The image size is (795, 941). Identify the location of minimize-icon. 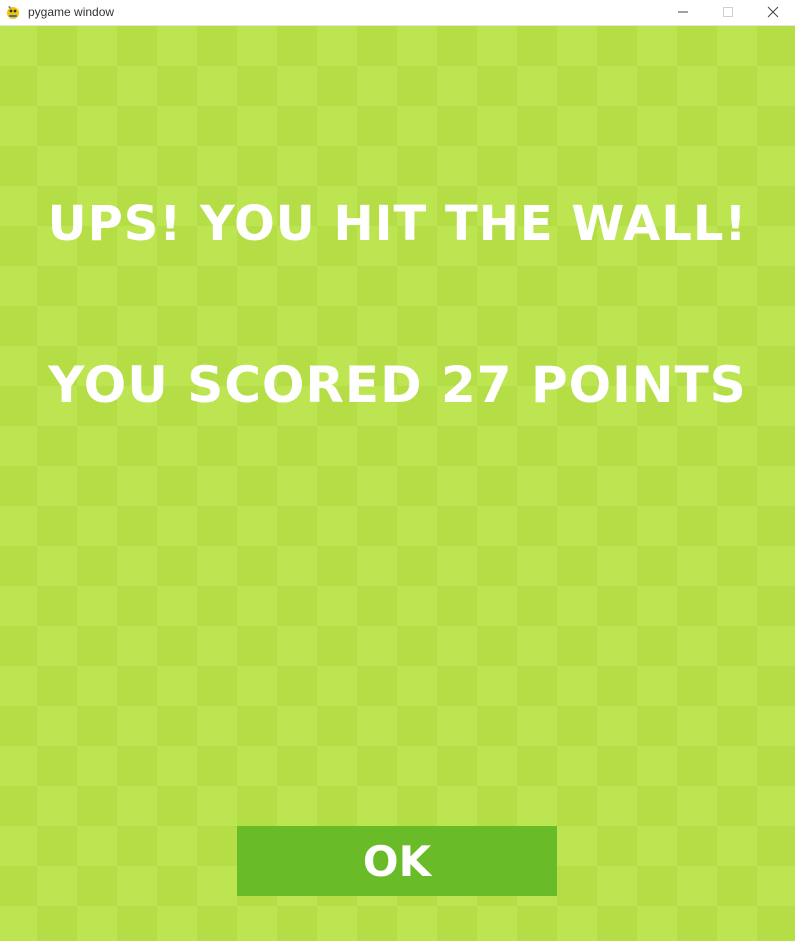
(683, 12).